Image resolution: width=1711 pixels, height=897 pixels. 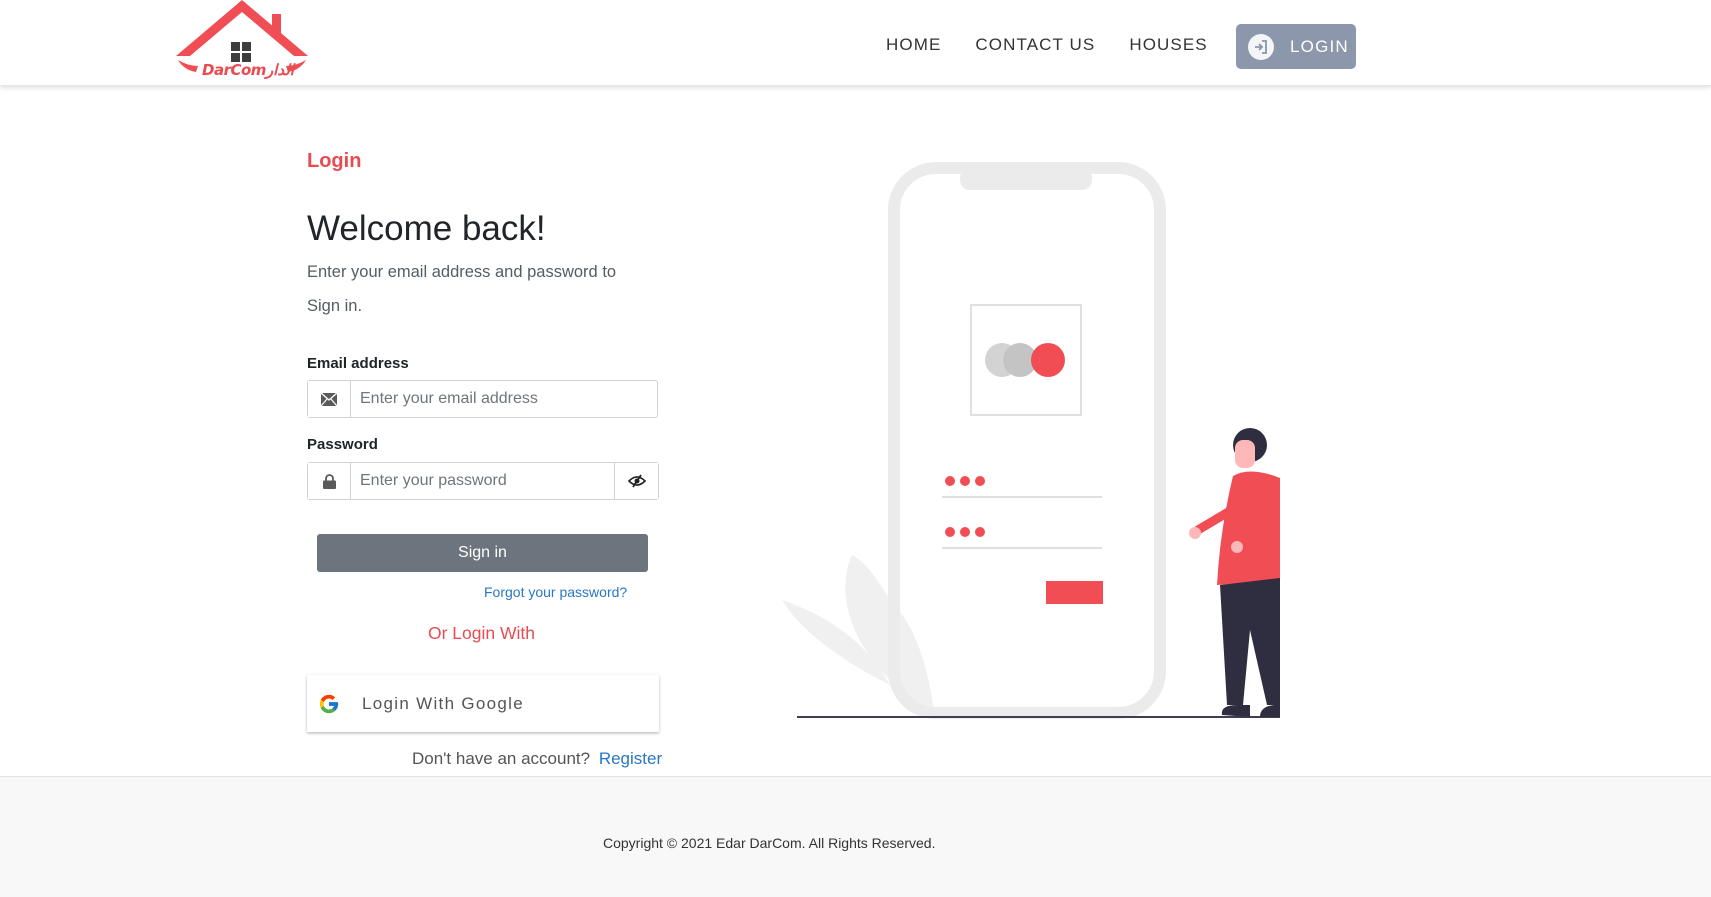 I want to click on nav-houses: HOUSES, so click(x=1168, y=45).